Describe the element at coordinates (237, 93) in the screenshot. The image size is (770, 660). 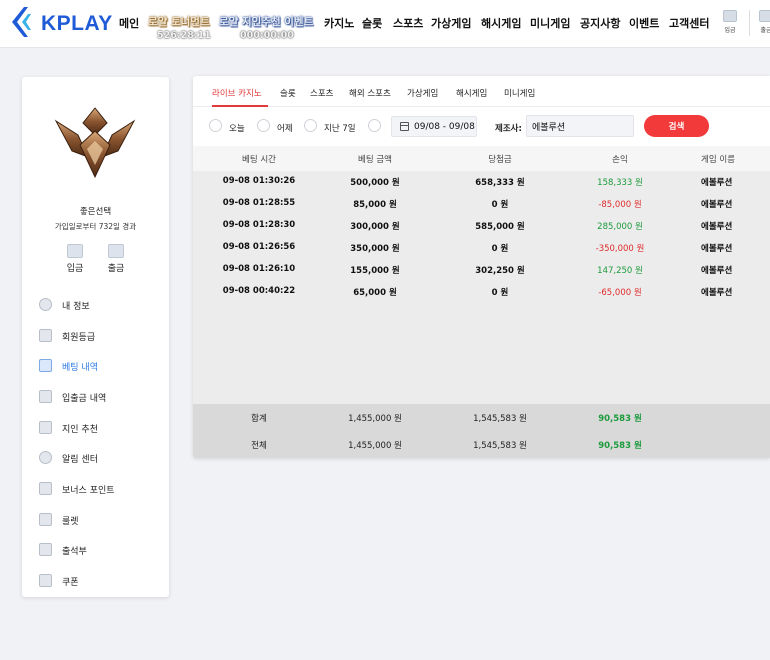
I see `tab-live-casino: 라이브 카지노` at that location.